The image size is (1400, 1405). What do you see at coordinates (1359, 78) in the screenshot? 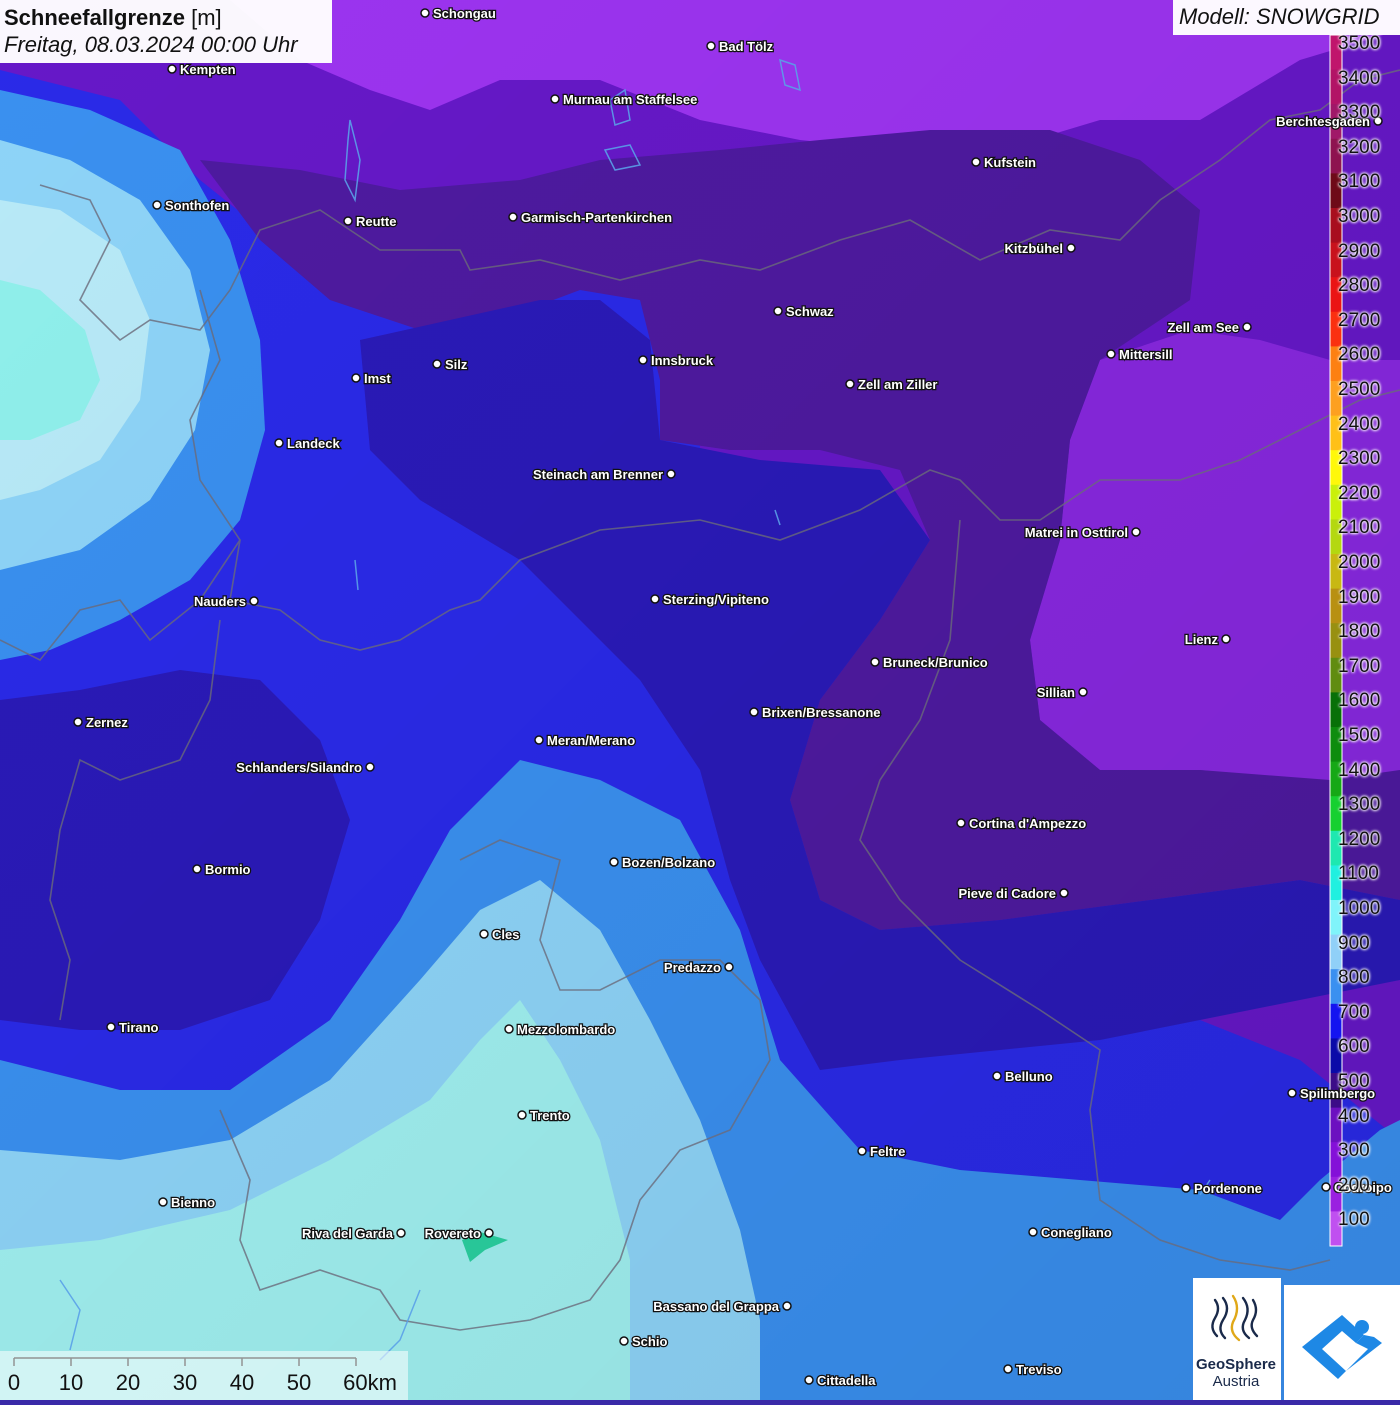
I see `legend-label: 3400` at bounding box center [1359, 78].